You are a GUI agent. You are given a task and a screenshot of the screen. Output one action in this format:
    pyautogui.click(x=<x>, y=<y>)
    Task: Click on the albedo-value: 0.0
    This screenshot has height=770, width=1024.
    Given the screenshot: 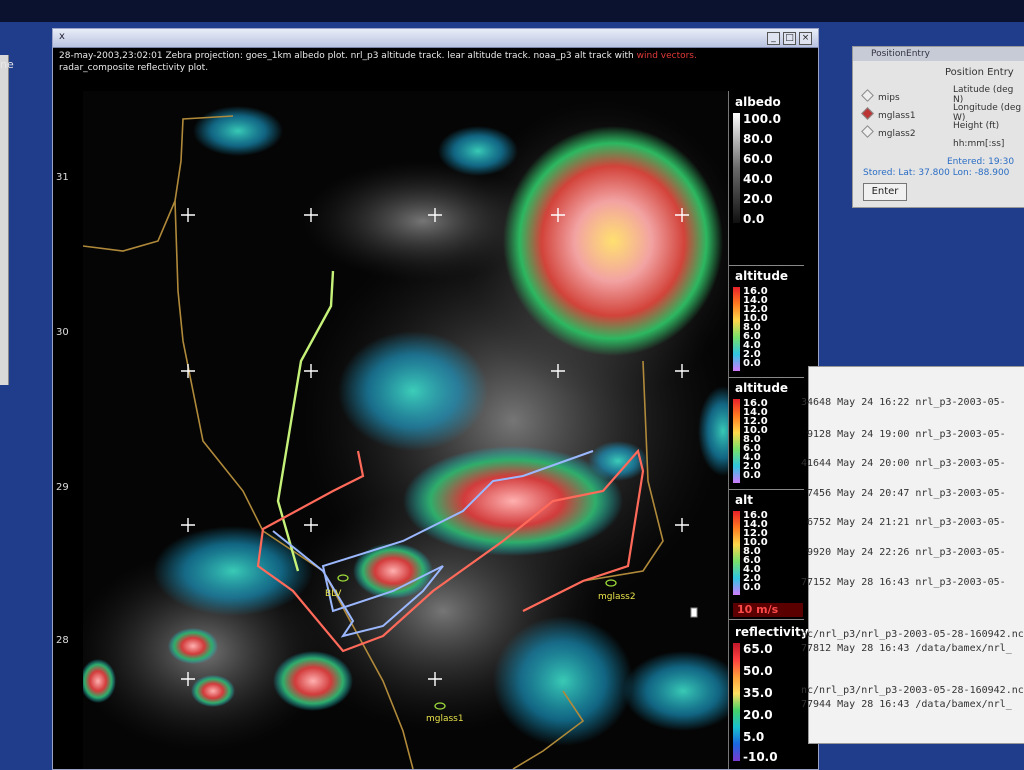 What is the action you would take?
    pyautogui.click(x=754, y=219)
    